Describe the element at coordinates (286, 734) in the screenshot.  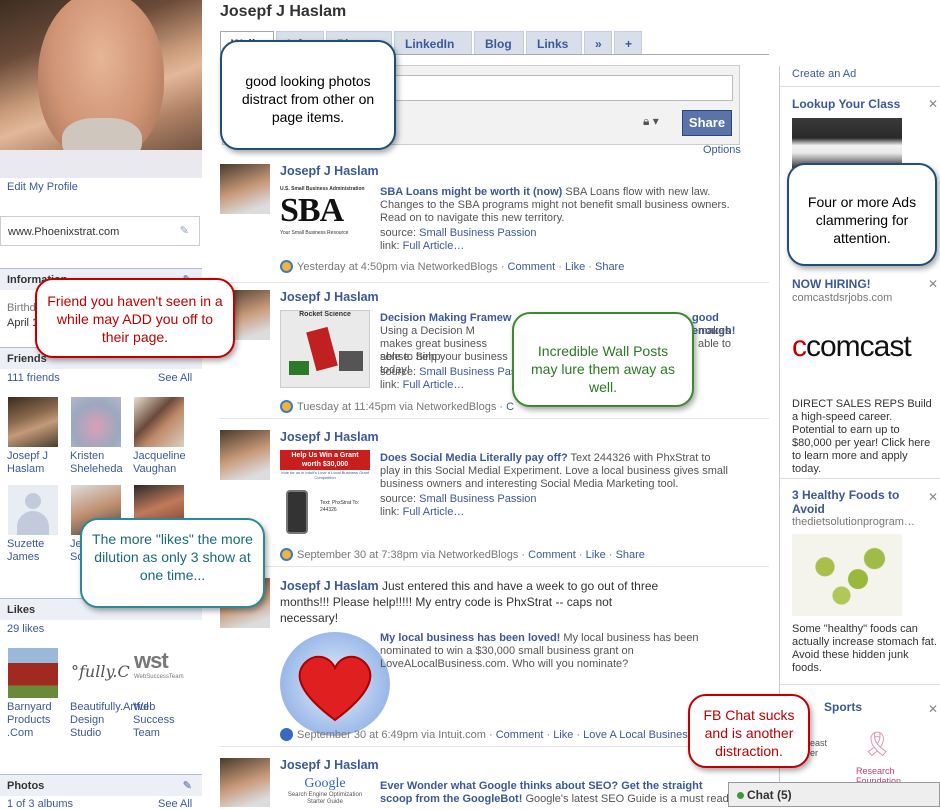
I see `intuit-icon` at that location.